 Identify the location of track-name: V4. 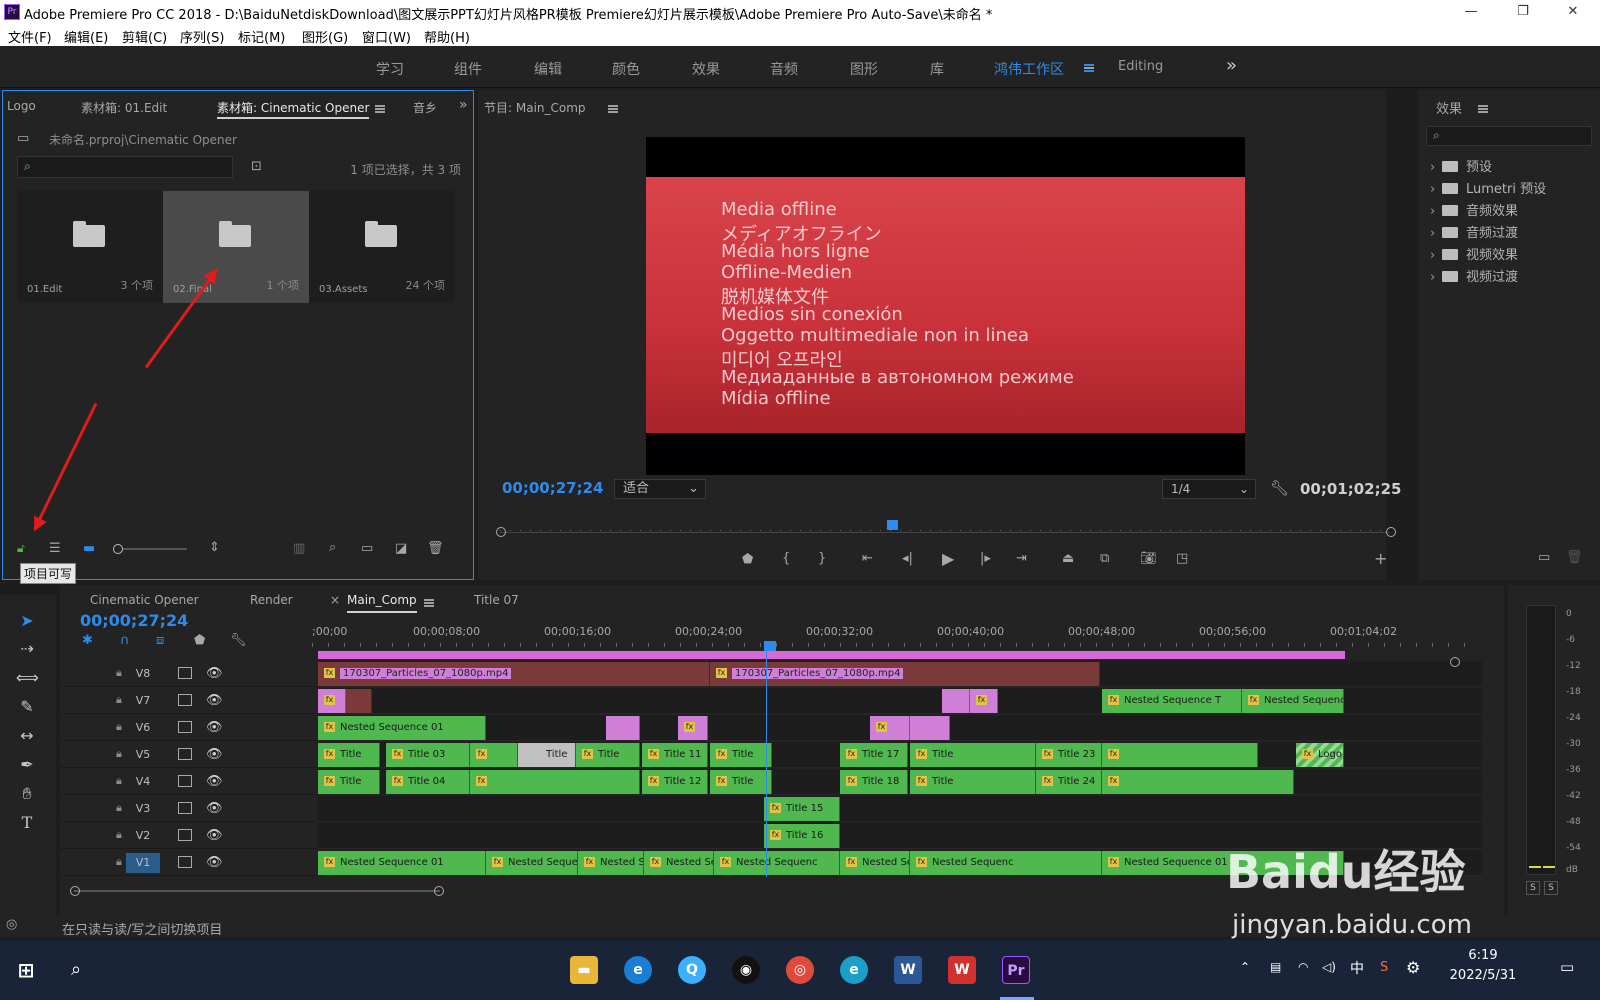
(143, 782).